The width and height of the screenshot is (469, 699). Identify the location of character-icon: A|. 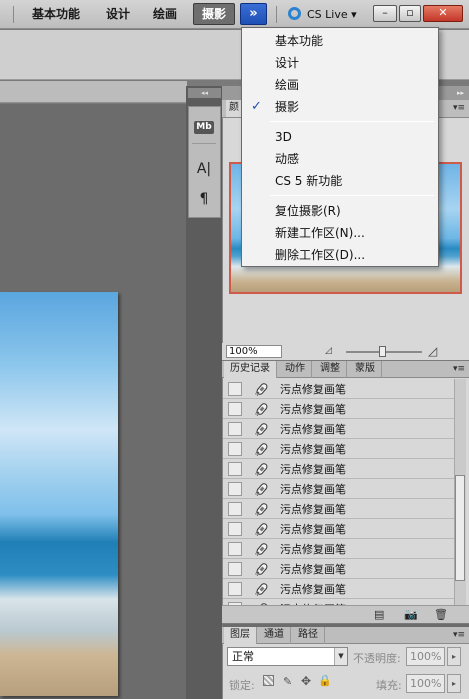
(204, 169).